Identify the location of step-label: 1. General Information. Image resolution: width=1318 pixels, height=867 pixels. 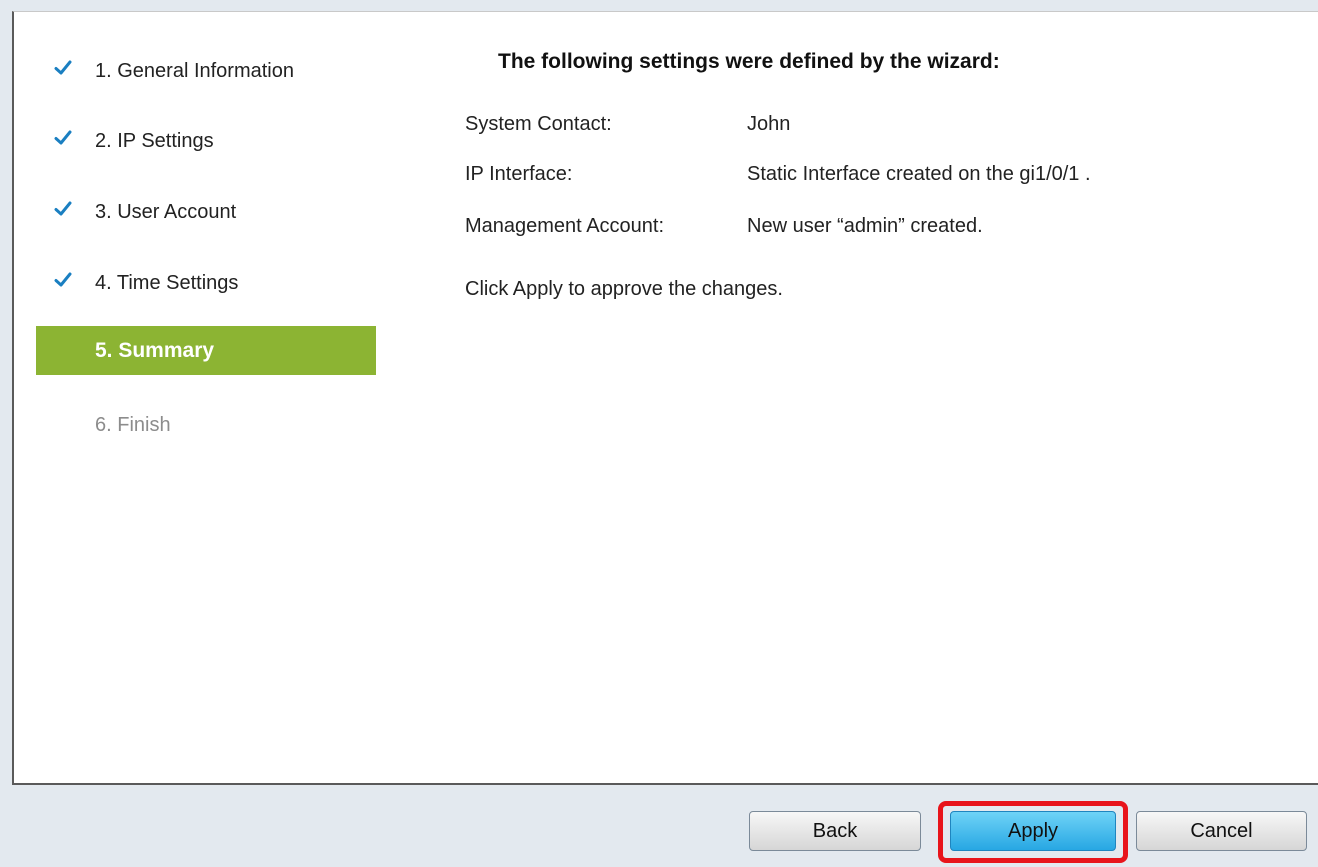
(194, 71).